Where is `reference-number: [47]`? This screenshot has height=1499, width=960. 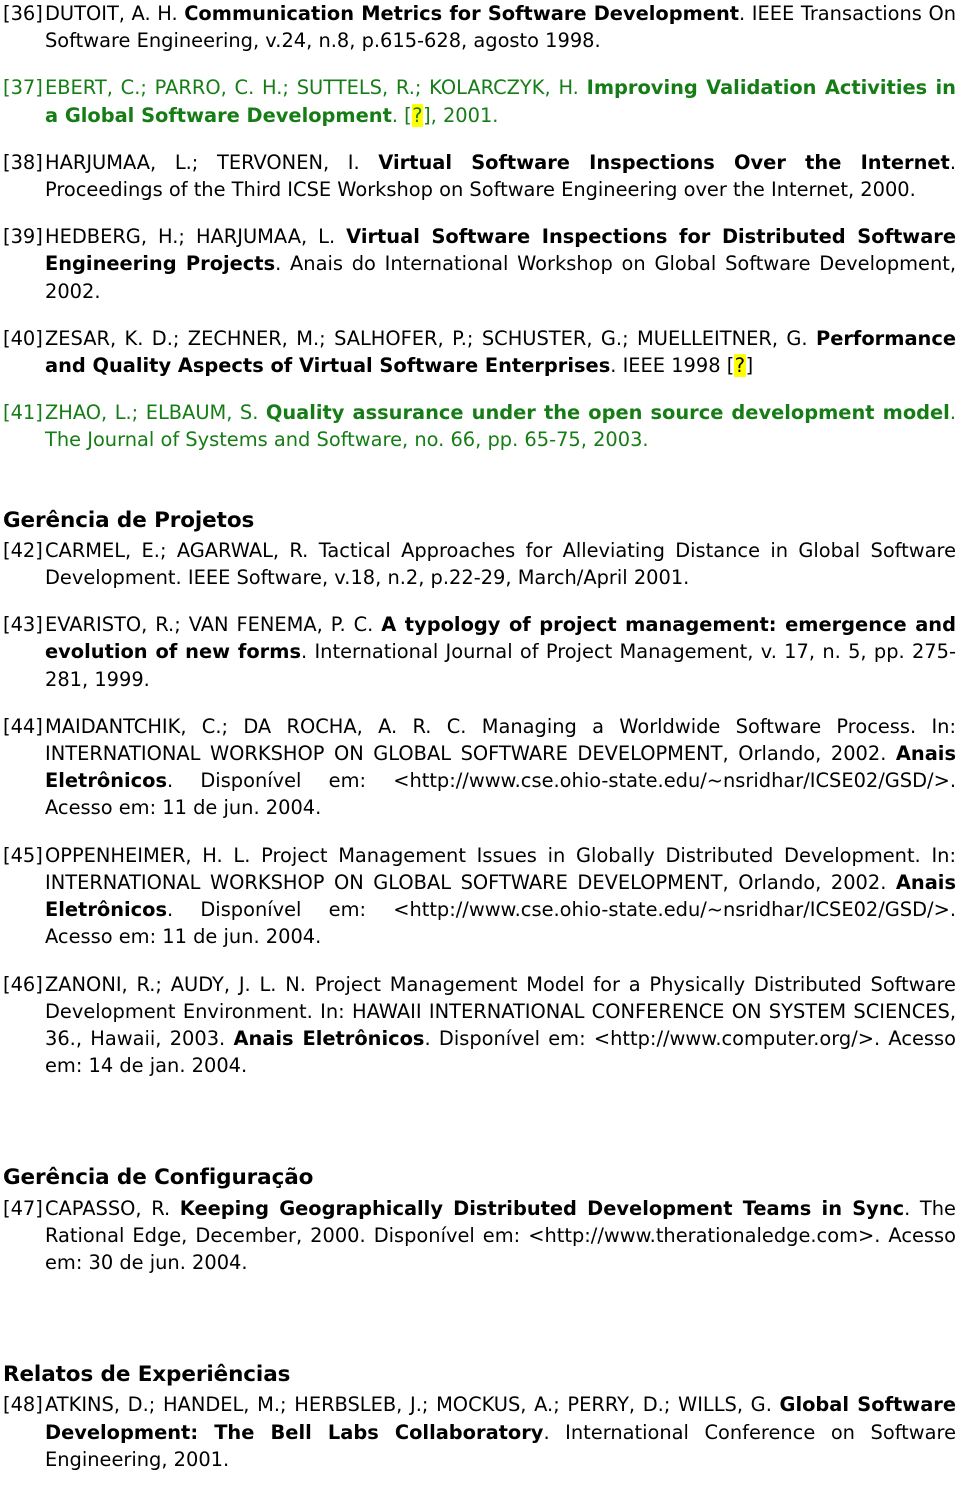 reference-number: [47] is located at coordinates (23, 1208).